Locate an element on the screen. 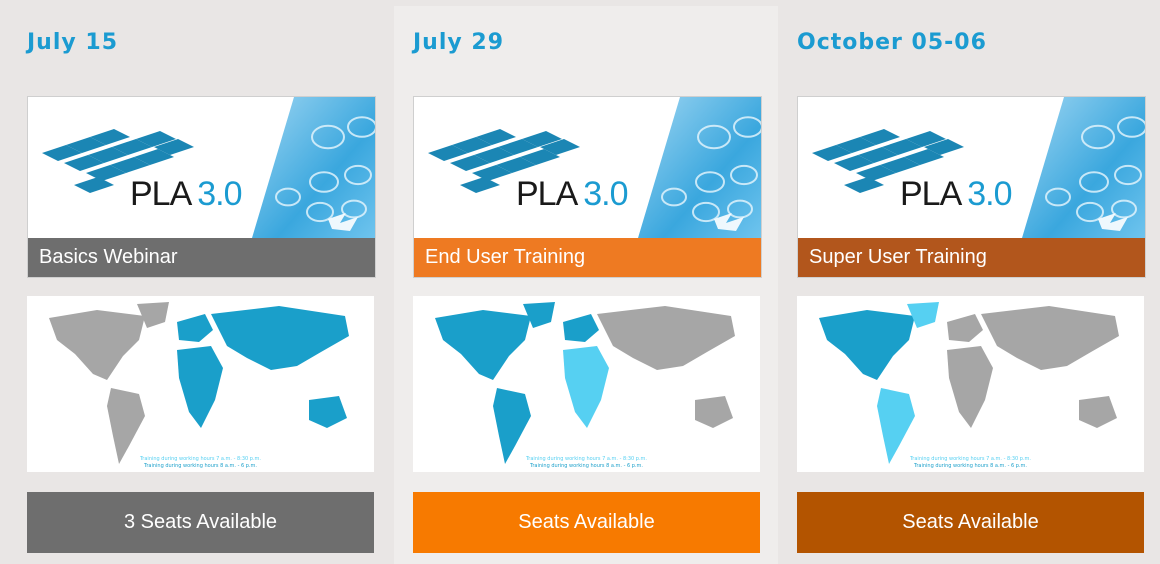 The width and height of the screenshot is (1160, 564). course-banner: PLA 3.0 Basics Webinar is located at coordinates (201, 187).